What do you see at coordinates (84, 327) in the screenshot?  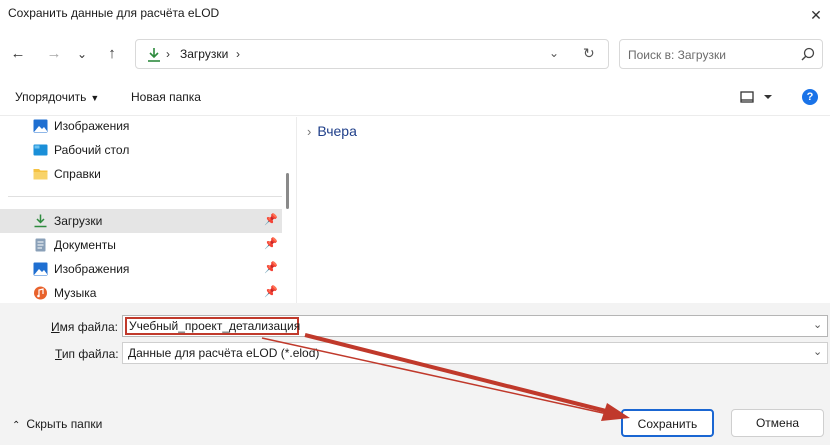 I see `filename-label: Имя файла:` at bounding box center [84, 327].